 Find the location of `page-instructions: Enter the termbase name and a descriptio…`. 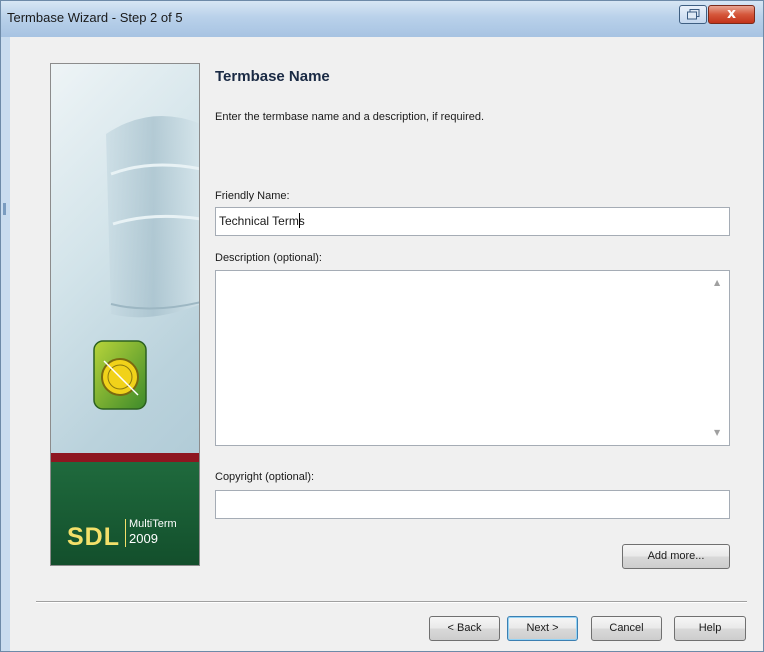

page-instructions: Enter the termbase name and a descriptio… is located at coordinates (350, 117).